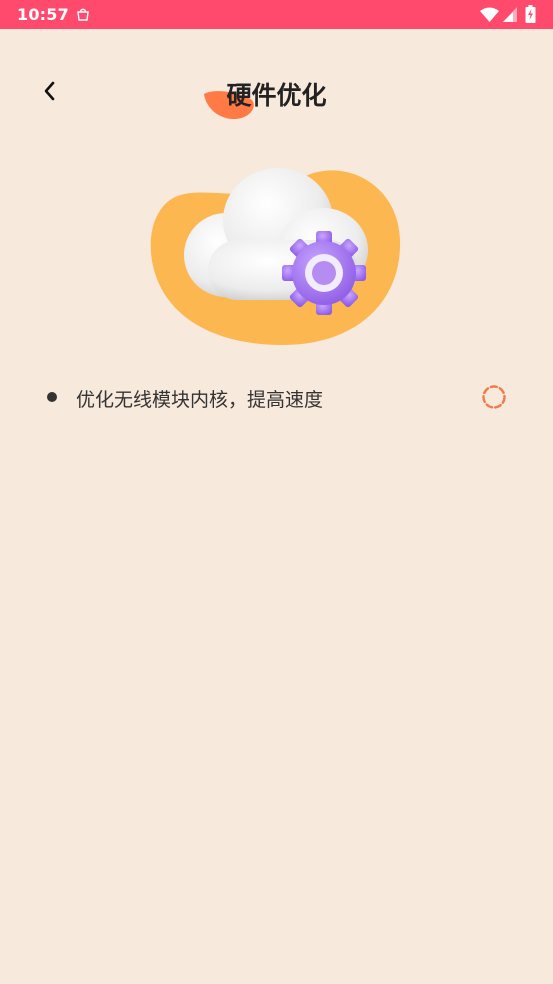 The height and width of the screenshot is (984, 553). Describe the element at coordinates (510, 14) in the screenshot. I see `cell-signal-icon` at that location.